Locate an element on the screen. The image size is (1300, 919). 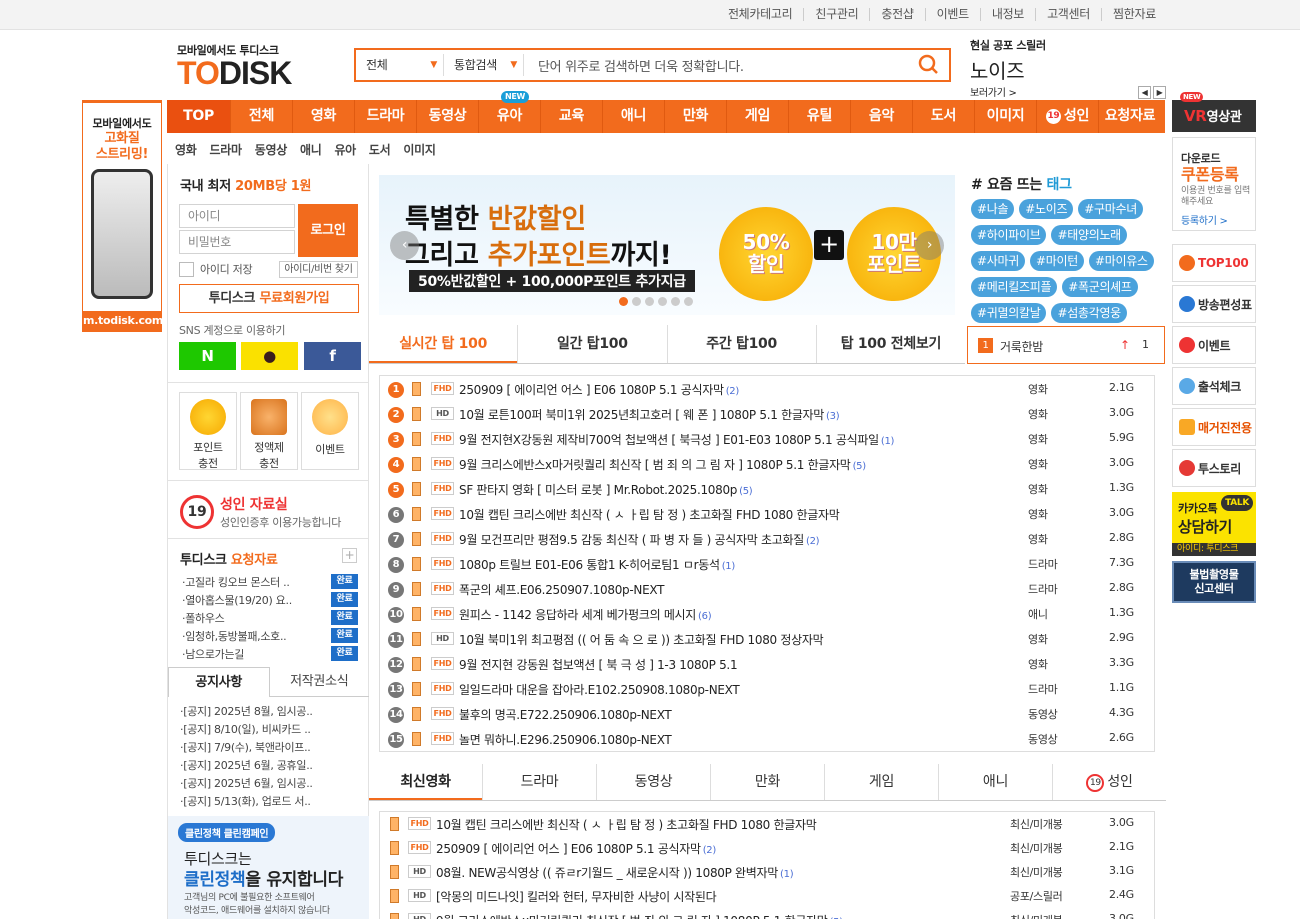
banner-prev-button: ‹ is located at coordinates (404, 245).